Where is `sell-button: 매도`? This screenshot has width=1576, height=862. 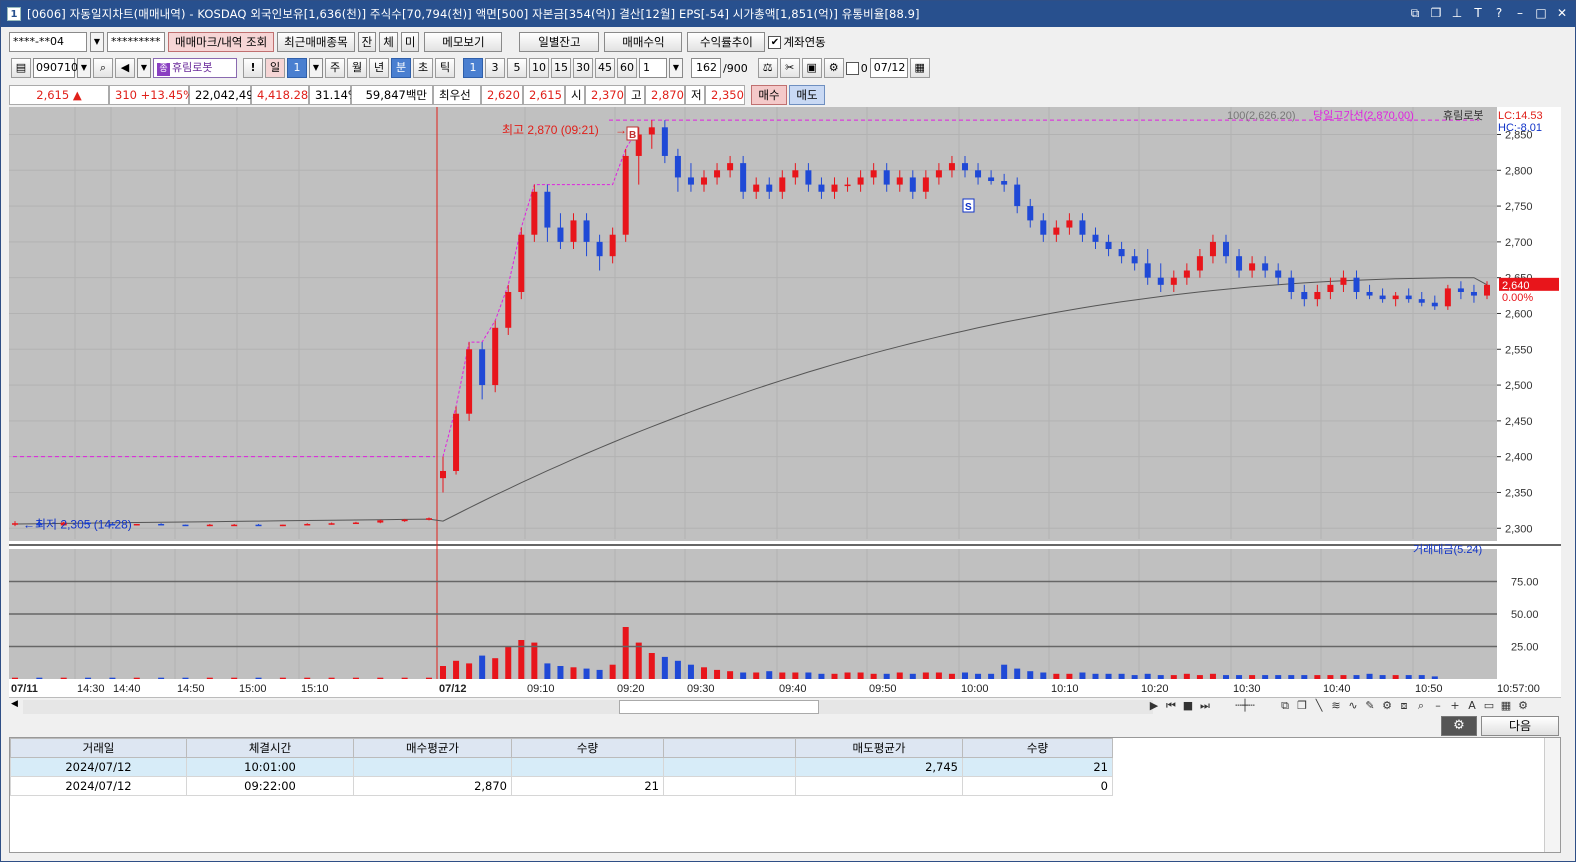
sell-button: 매도 is located at coordinates (807, 95).